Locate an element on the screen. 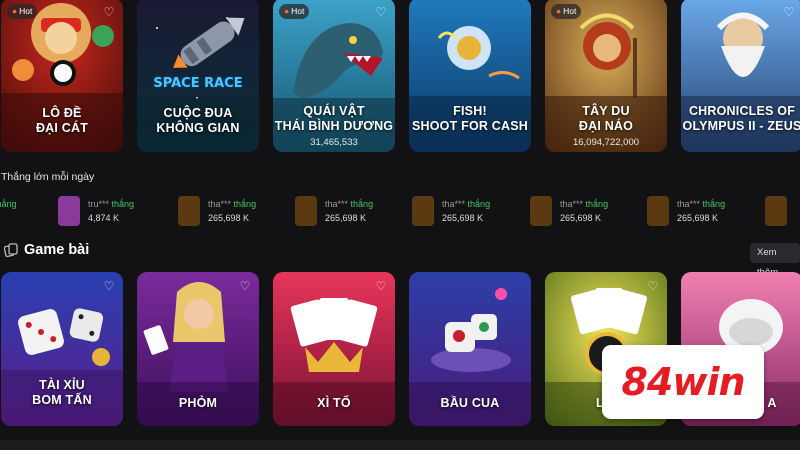 This screenshot has width=800, height=450. game-card-bau-cua: BẦU CUA is located at coordinates (470, 349).